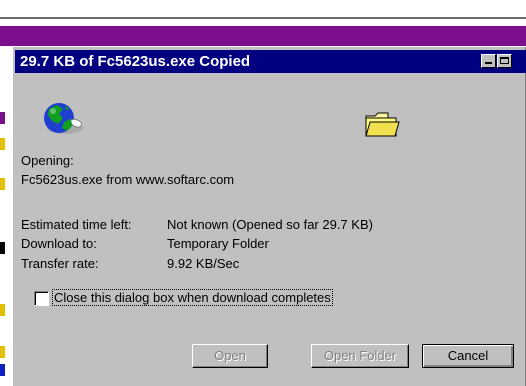 Image resolution: width=526 pixels, height=386 pixels. I want to click on cancel-button: Cancel, so click(468, 356).